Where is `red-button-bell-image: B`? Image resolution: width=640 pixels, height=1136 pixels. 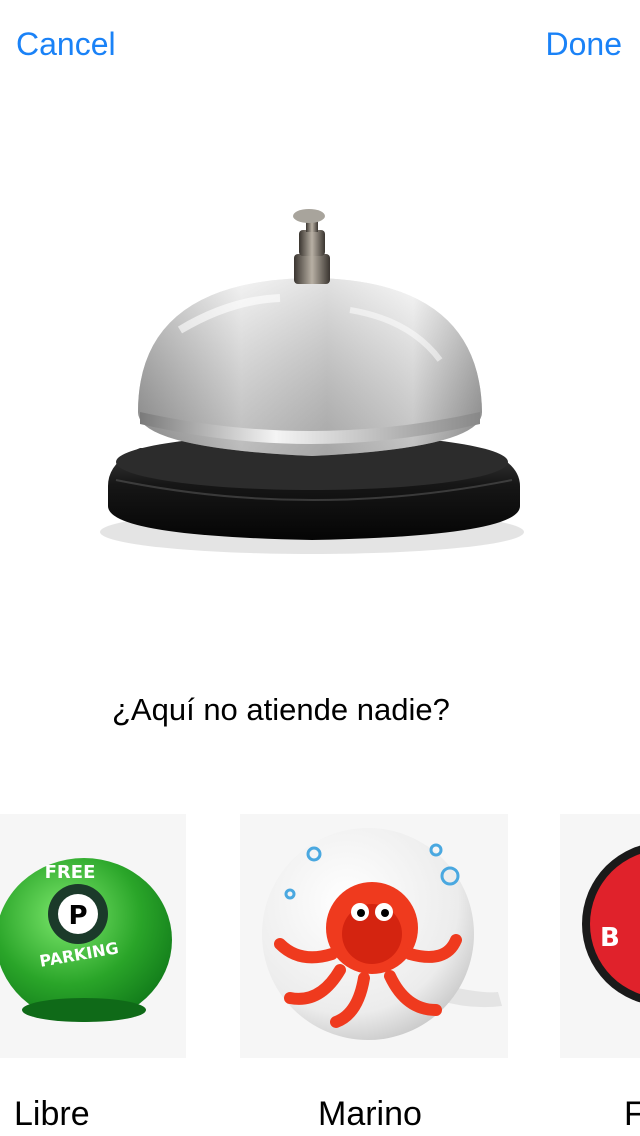
red-button-bell-image: B is located at coordinates (600, 936).